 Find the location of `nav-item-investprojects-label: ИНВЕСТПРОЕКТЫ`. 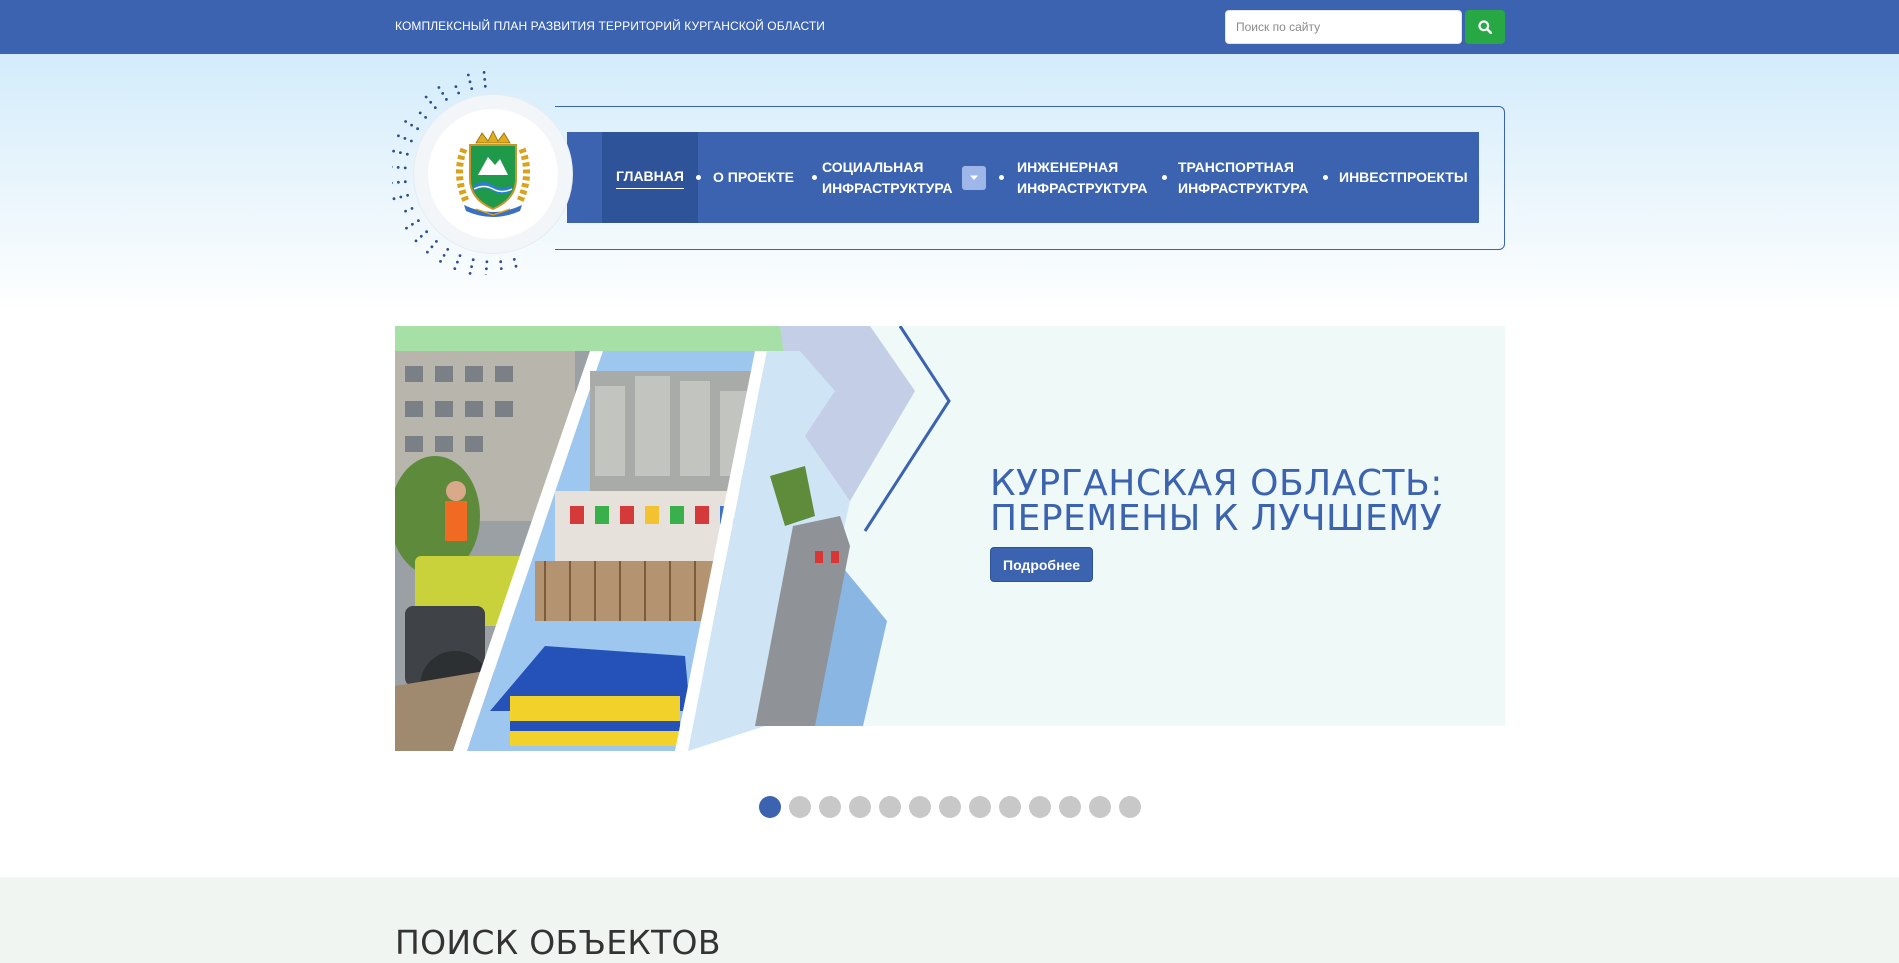

nav-item-investprojects-label: ИНВЕСТПРОЕКТЫ is located at coordinates (1403, 177).